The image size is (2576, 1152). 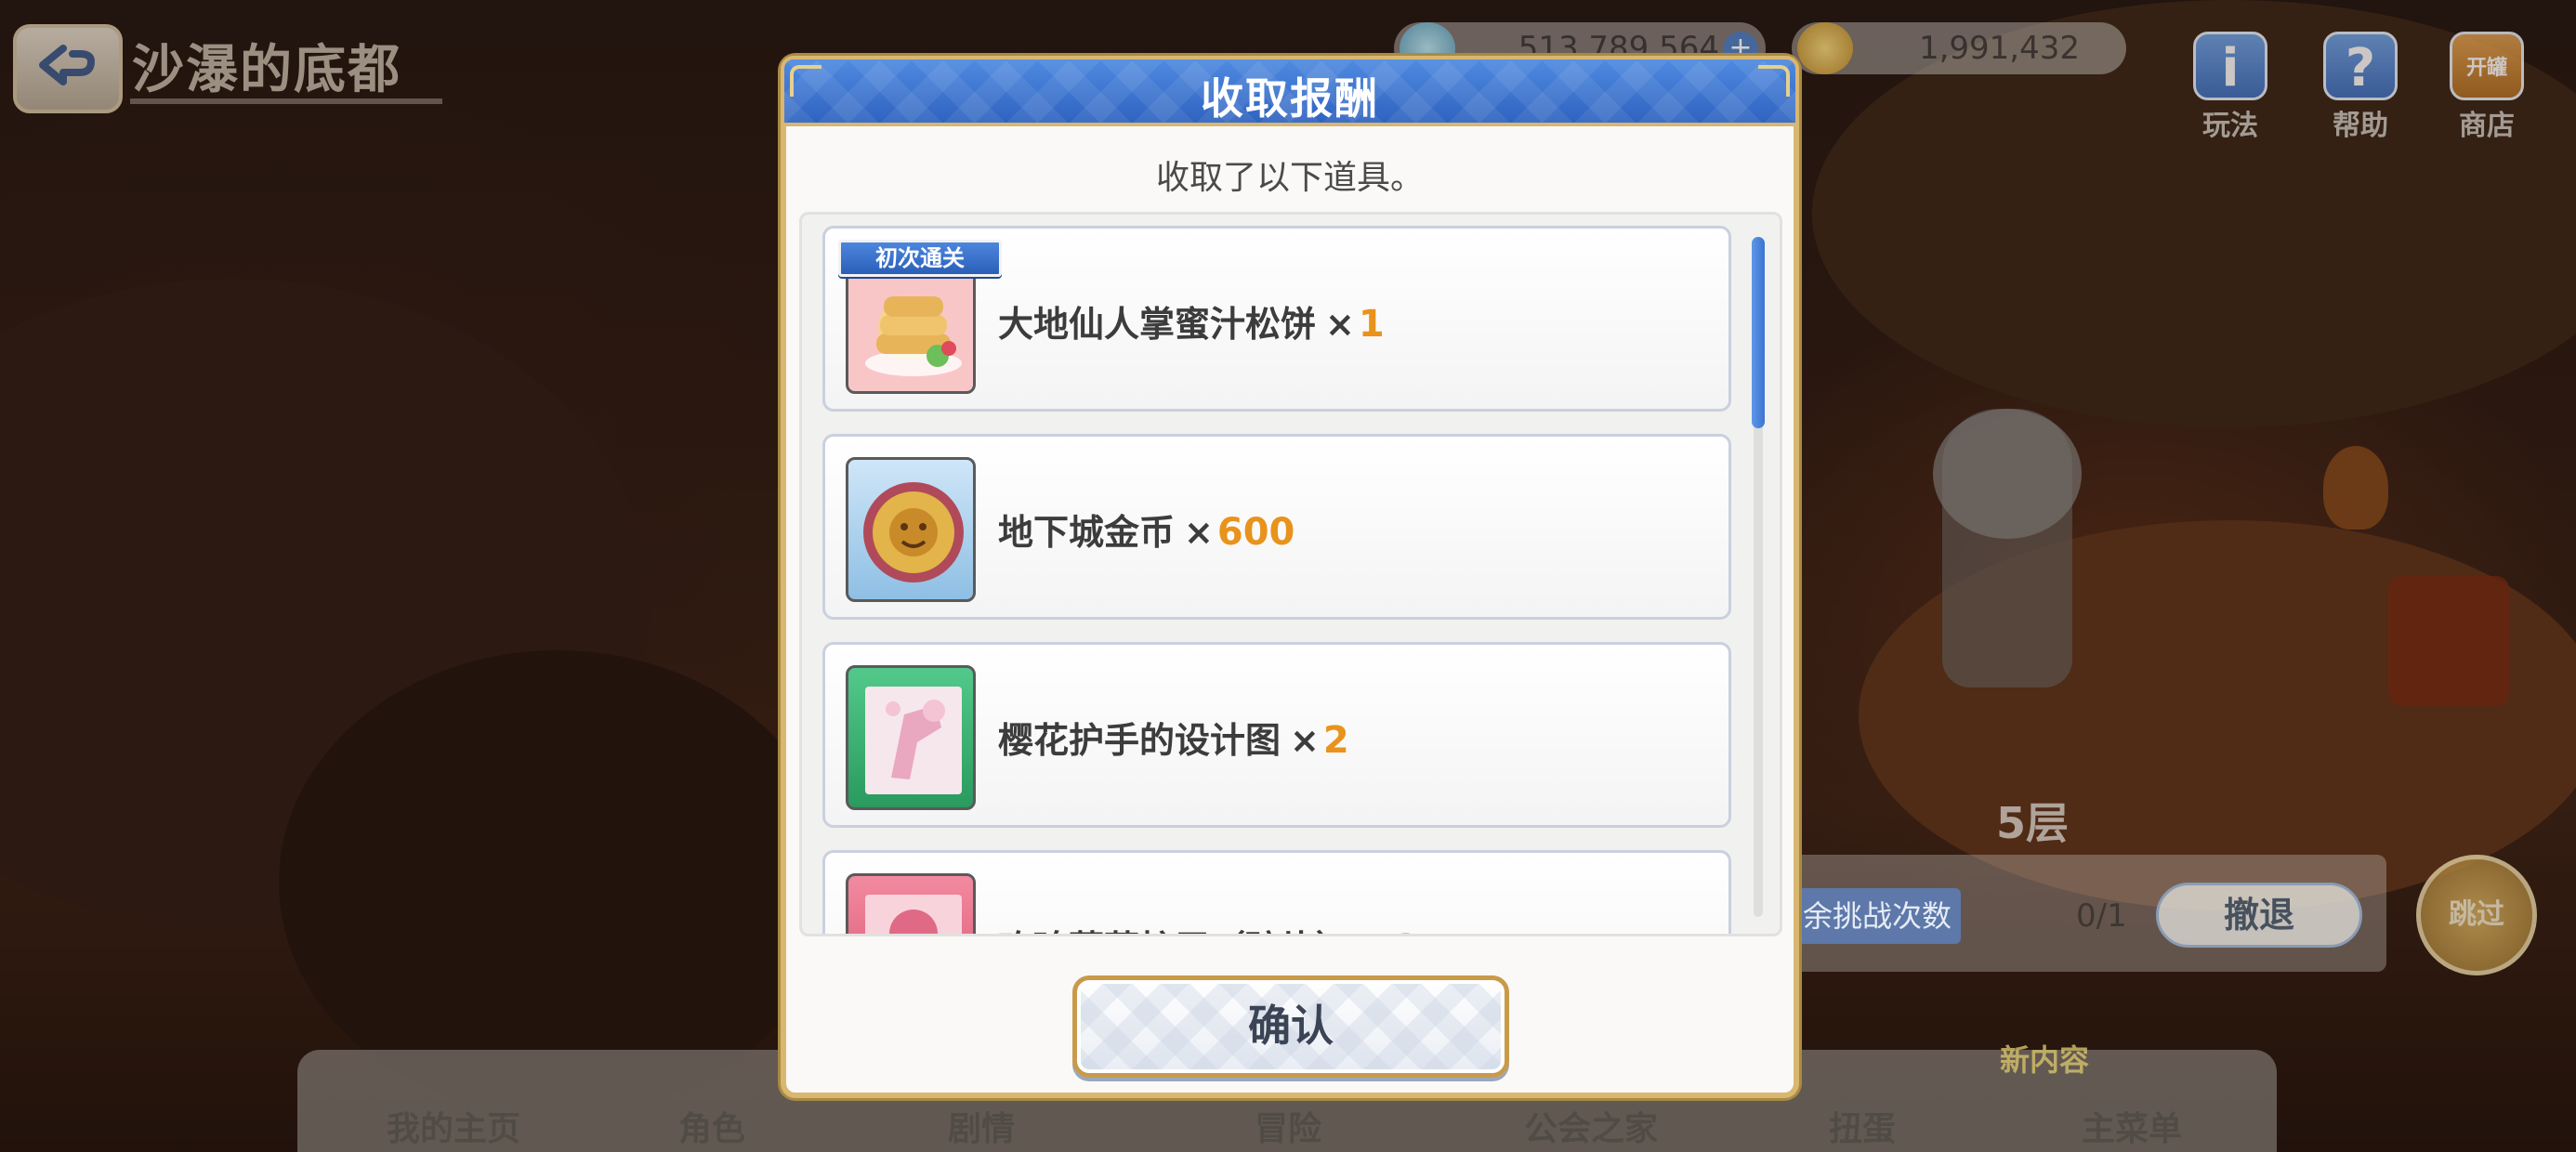 I want to click on help-button: ? 帮助, so click(x=2360, y=87).